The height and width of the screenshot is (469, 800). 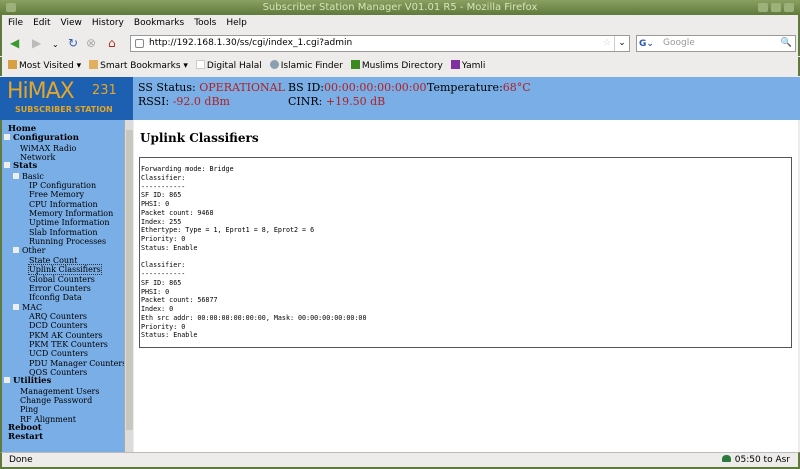 What do you see at coordinates (14, 43) in the screenshot?
I see `back-icon: ◀` at bounding box center [14, 43].